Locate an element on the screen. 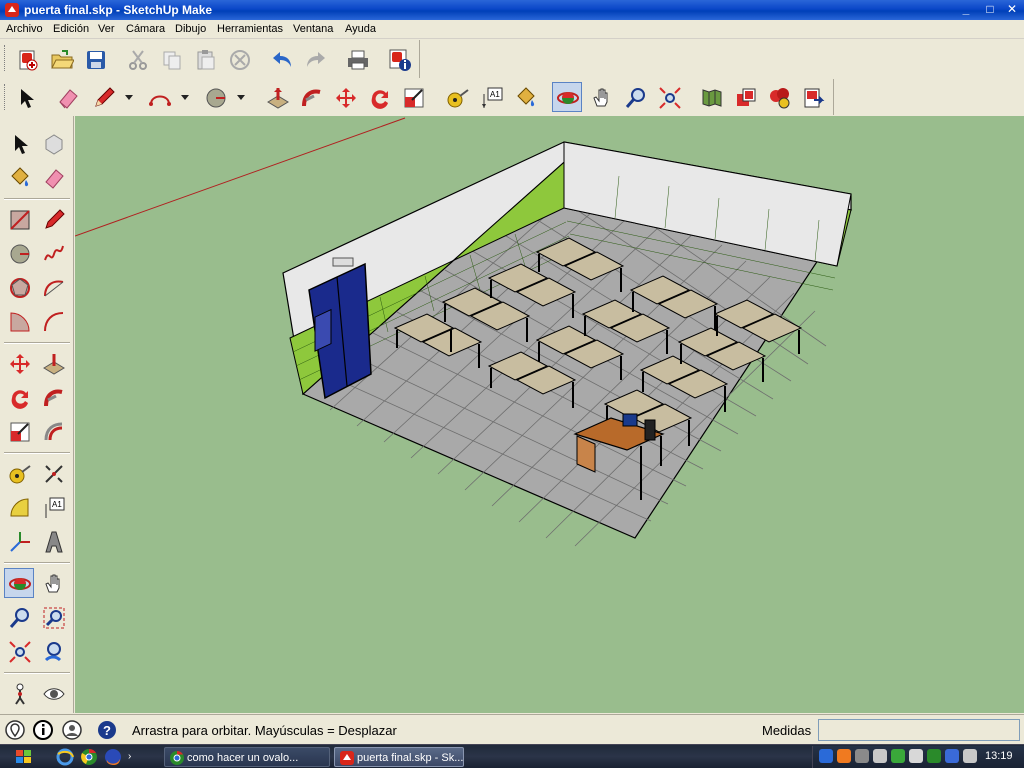  update-tray-icon is located at coordinates (952, 756).